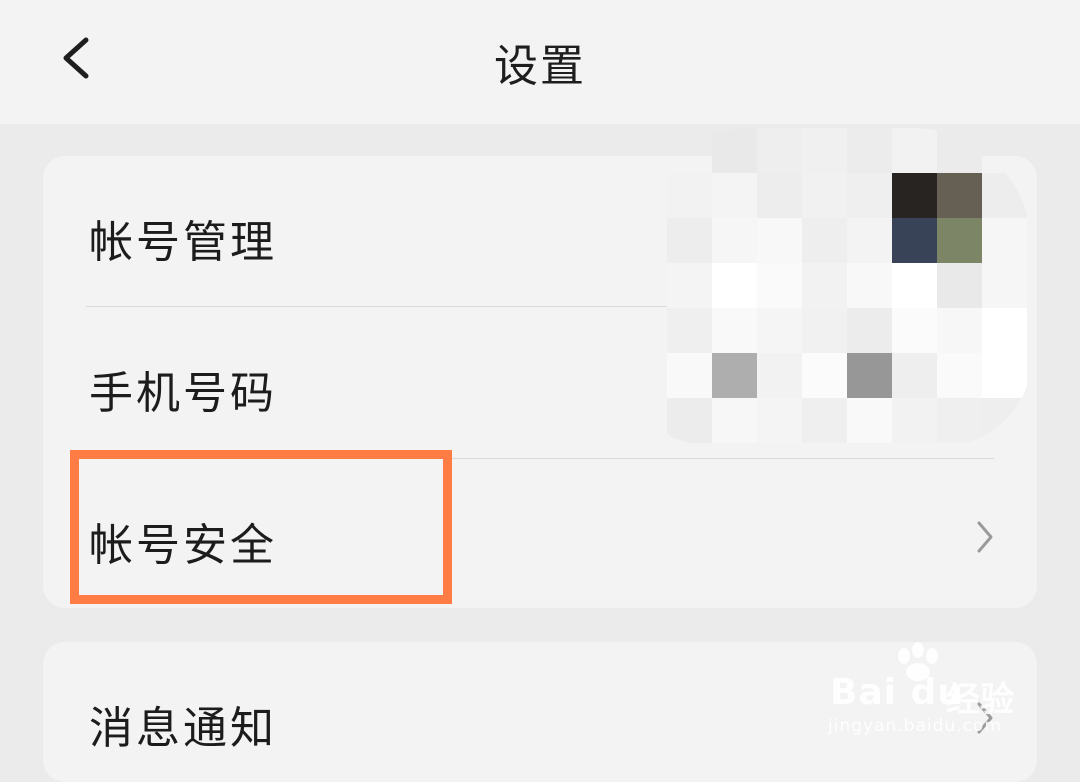  Describe the element at coordinates (985, 537) in the screenshot. I see `chevron-right-icon` at that location.